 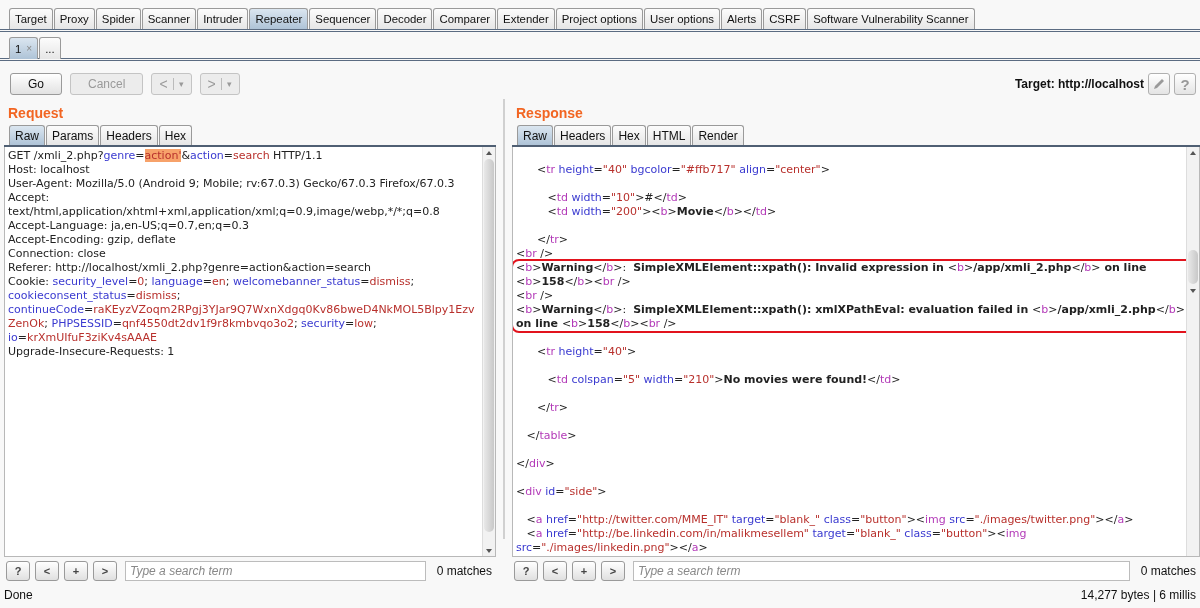 What do you see at coordinates (850, 310) in the screenshot?
I see `code-line: <b>Warning</b>: SimpleXMLElement::xpath(): xmlXPathEval: evaluation failed in <b>/app/xmli_2.php</b>` at bounding box center [850, 310].